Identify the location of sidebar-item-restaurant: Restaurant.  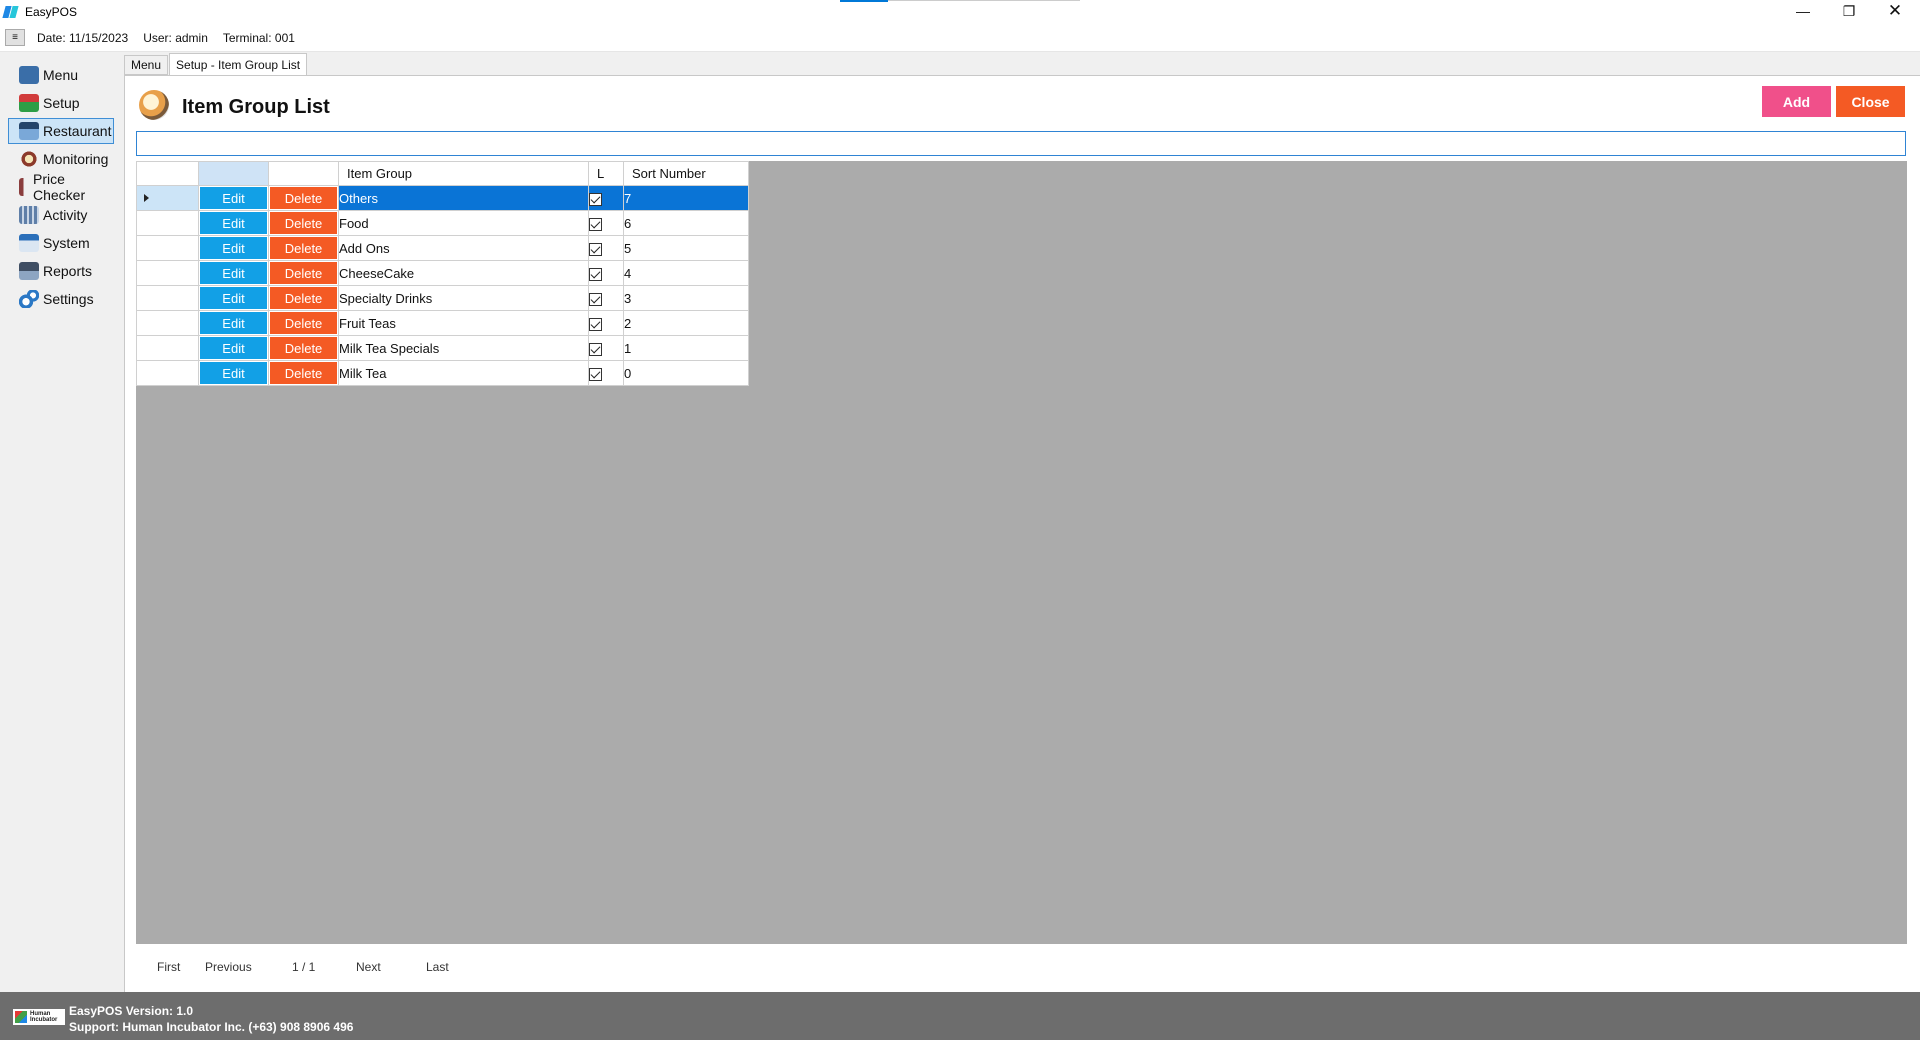
(61, 131).